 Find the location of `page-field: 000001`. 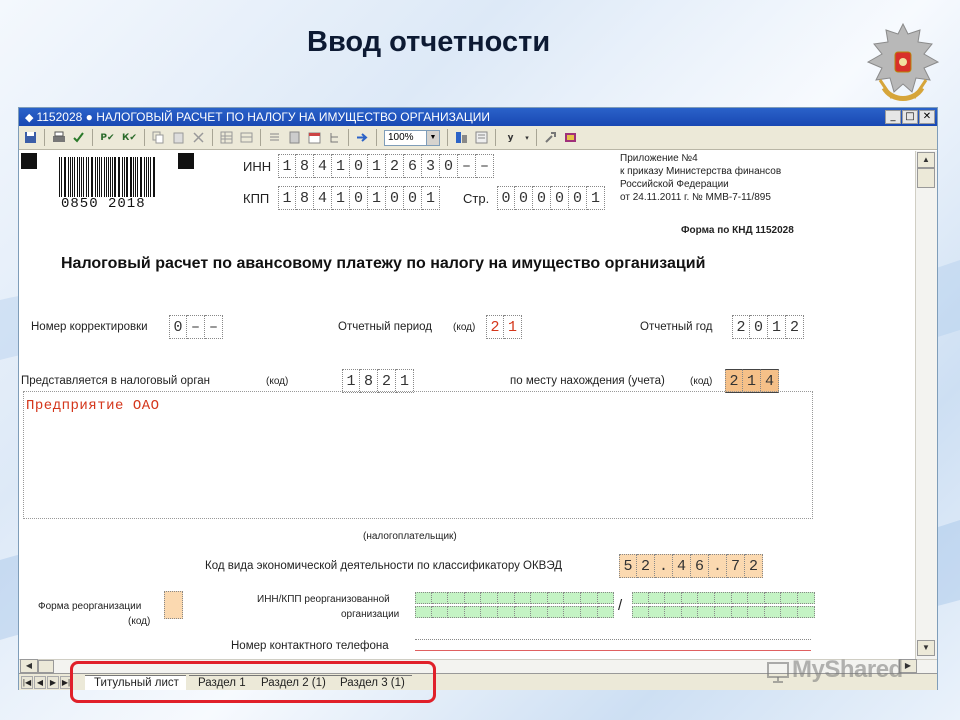

page-field: 000001 is located at coordinates (551, 198).